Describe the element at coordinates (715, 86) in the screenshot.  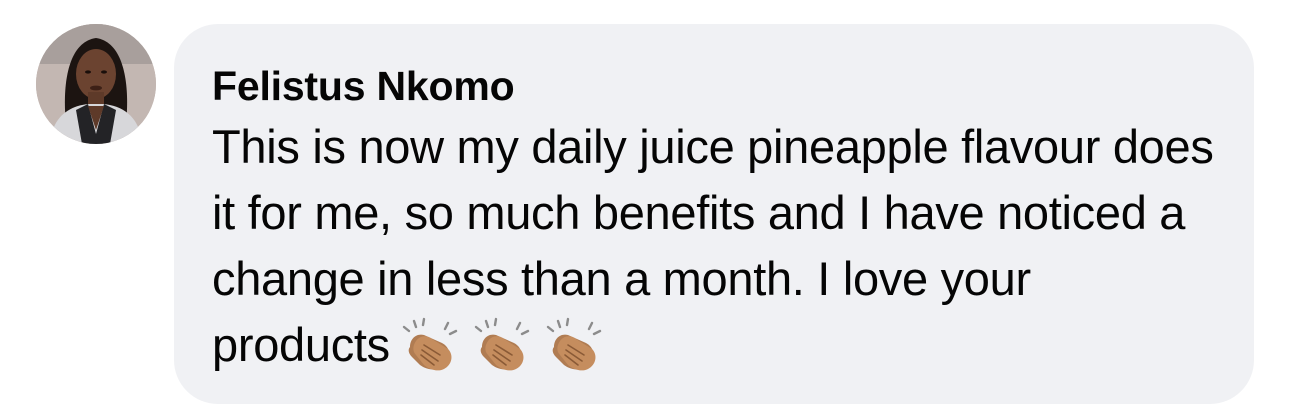
I see `author-name: Felistus Nkomo` at that location.